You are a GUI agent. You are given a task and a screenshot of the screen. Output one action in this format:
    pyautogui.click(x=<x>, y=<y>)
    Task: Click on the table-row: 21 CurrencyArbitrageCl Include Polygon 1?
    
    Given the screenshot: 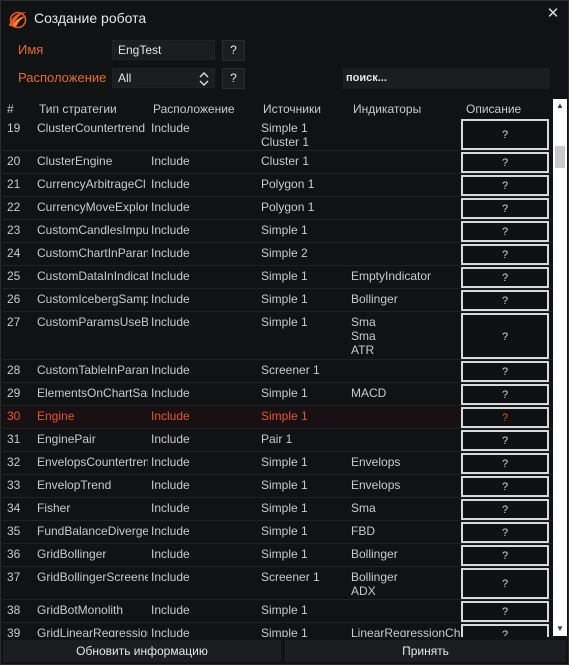 What is the action you would take?
    pyautogui.click(x=282, y=185)
    